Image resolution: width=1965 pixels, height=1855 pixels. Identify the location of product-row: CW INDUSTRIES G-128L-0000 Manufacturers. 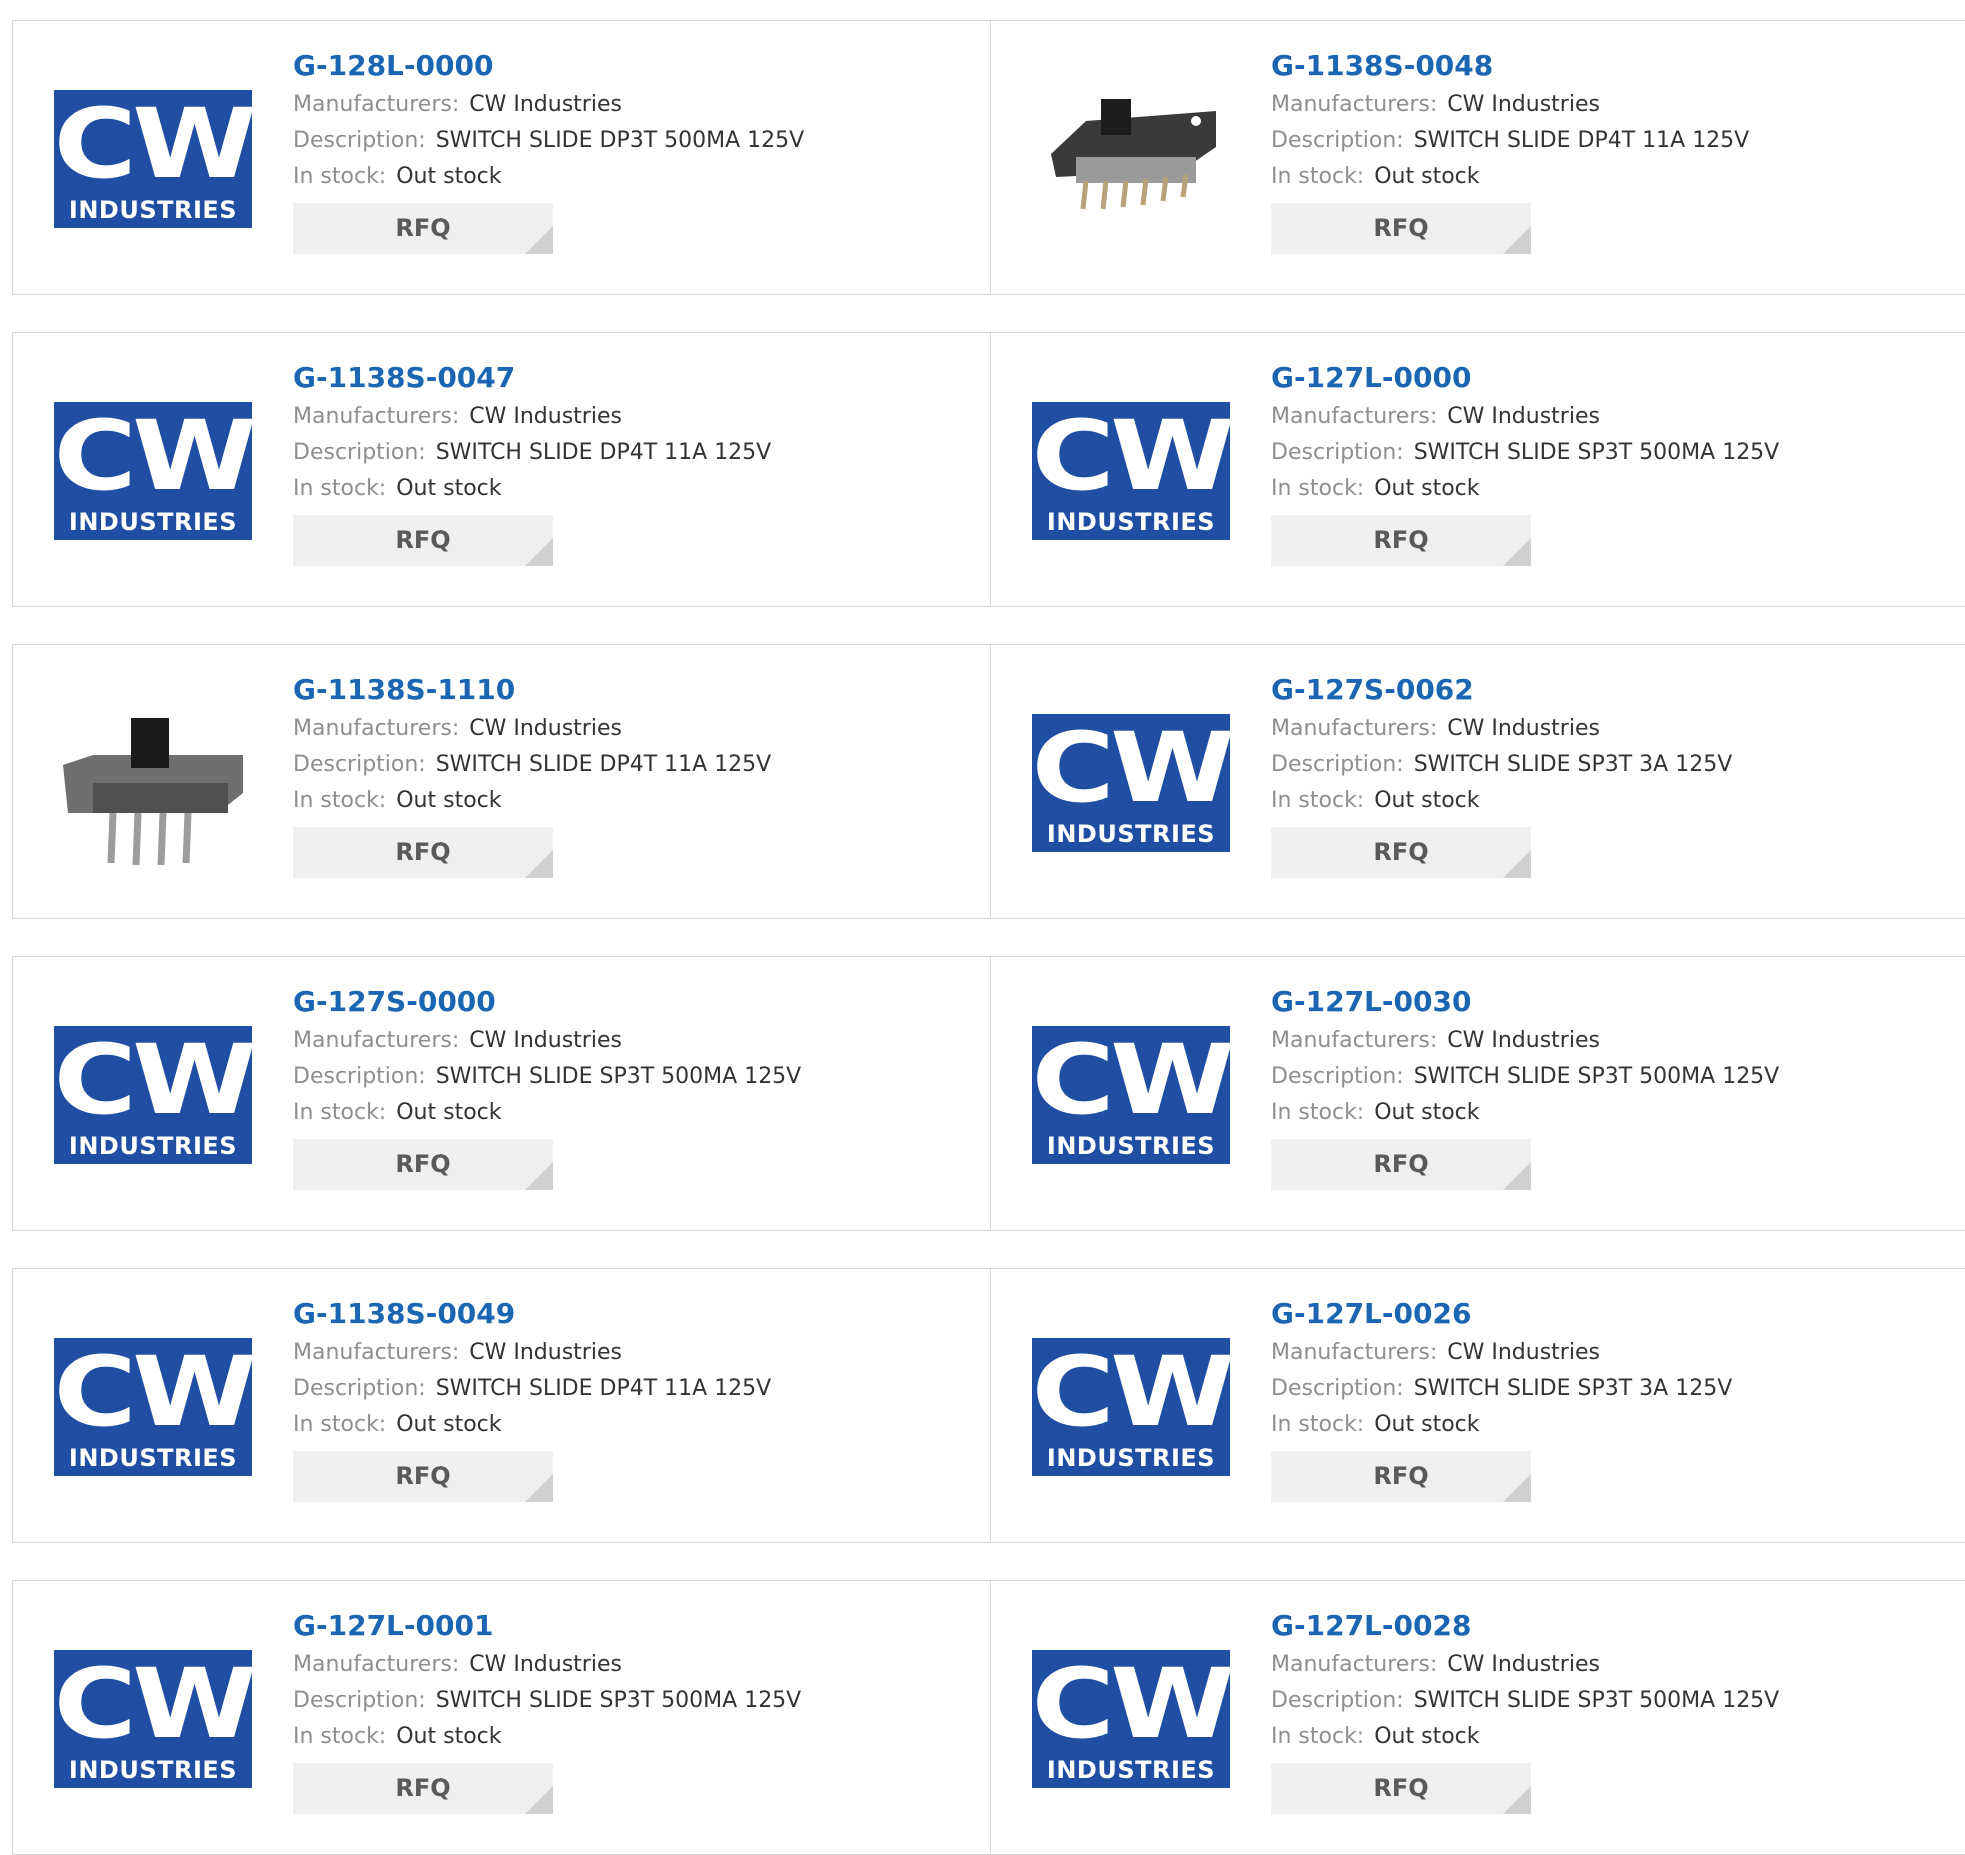
(988, 157).